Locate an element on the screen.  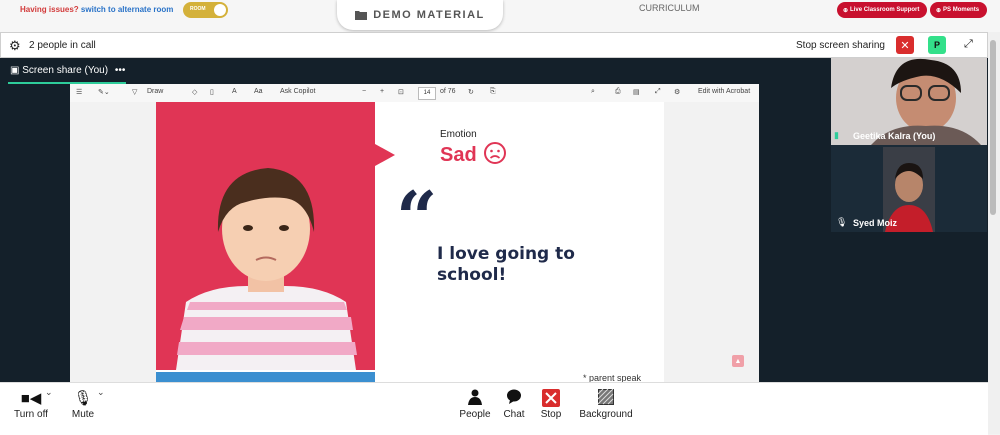
fullscreen-icon: ⤢ is located at coordinates (658, 92).